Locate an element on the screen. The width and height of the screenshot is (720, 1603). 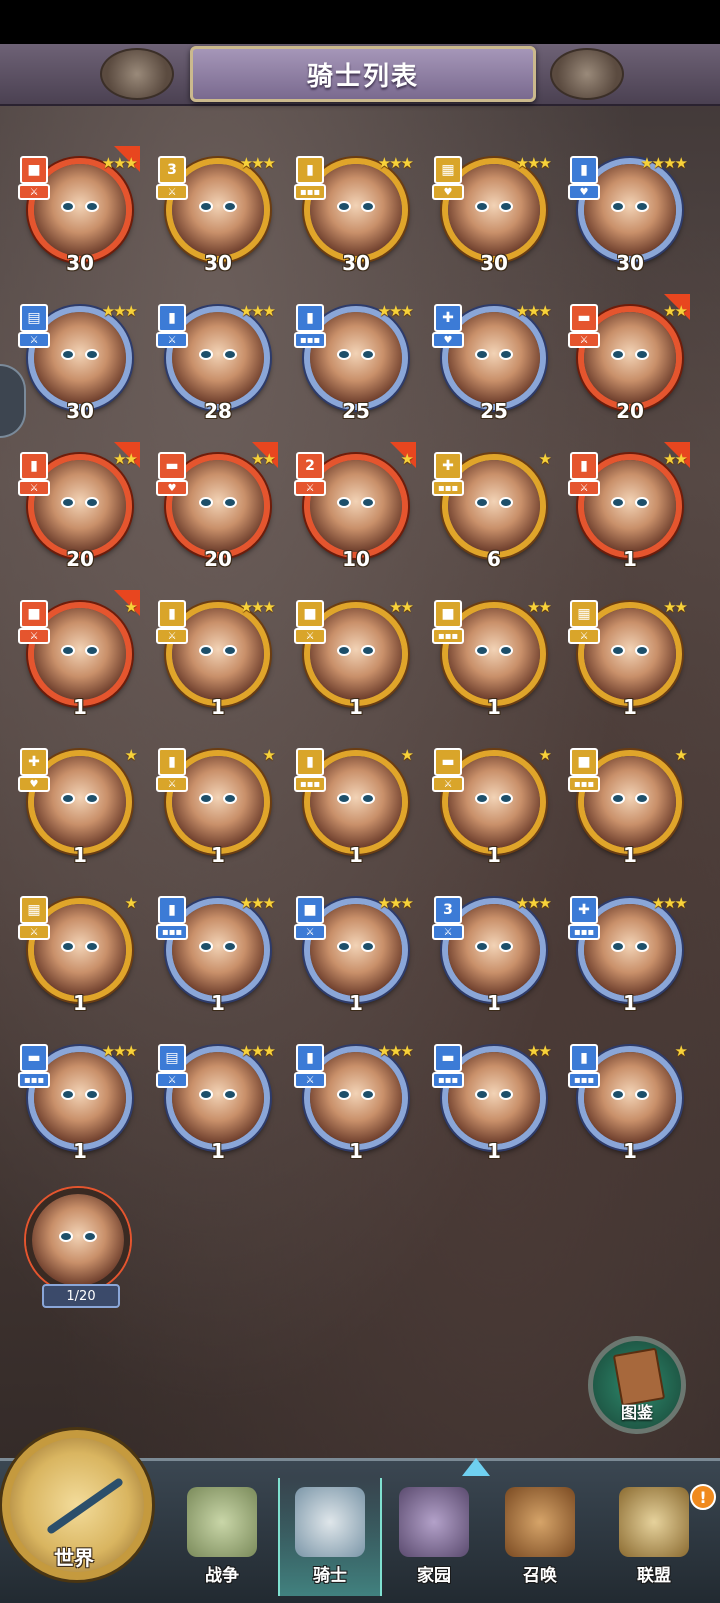
knight-card: ✚ ▪▪▪ ★★★ 1 is located at coordinates (628, 952).